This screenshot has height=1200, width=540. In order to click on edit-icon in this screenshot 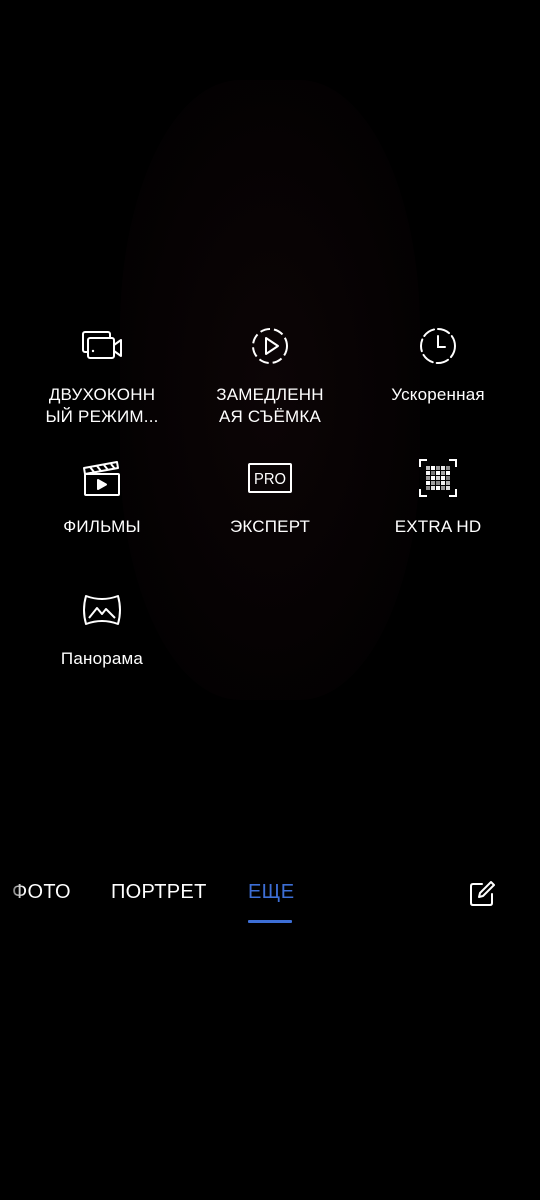, I will do `click(482, 893)`.